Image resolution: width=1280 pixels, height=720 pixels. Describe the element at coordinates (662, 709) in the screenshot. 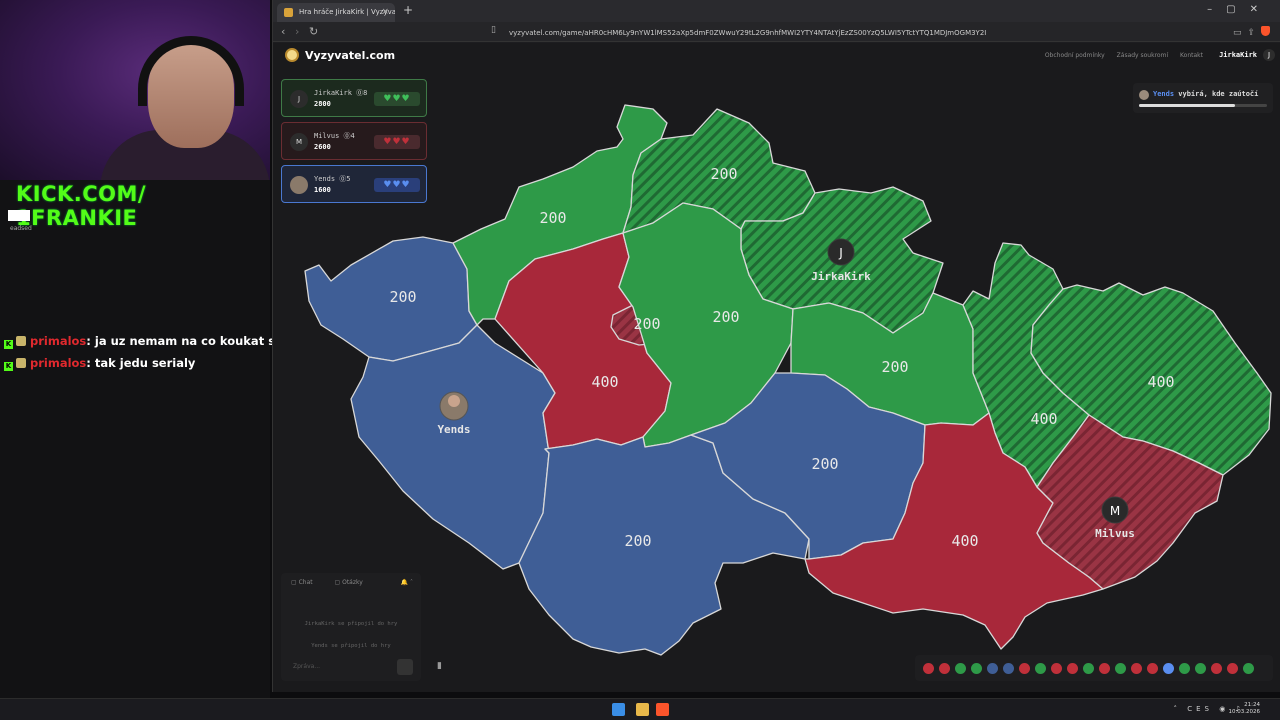

I see `brave-browser-icon` at that location.